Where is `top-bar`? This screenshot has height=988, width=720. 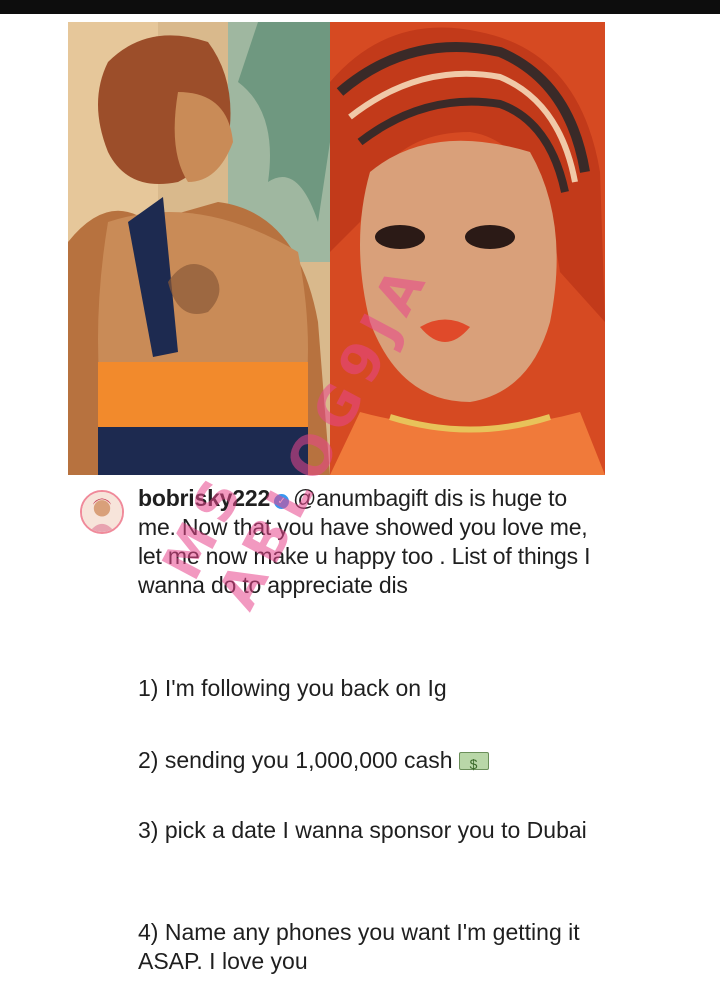
top-bar is located at coordinates (360, 7).